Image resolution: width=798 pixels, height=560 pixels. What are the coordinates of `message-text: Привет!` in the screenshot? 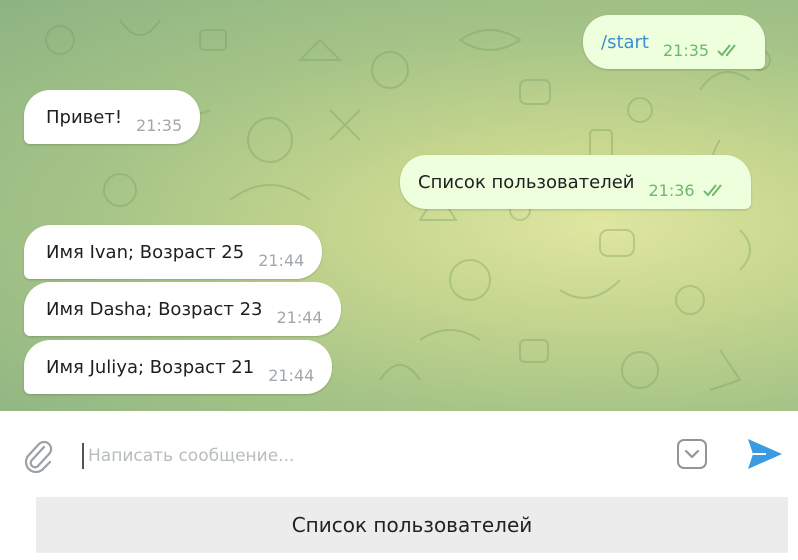 It's located at (84, 117).